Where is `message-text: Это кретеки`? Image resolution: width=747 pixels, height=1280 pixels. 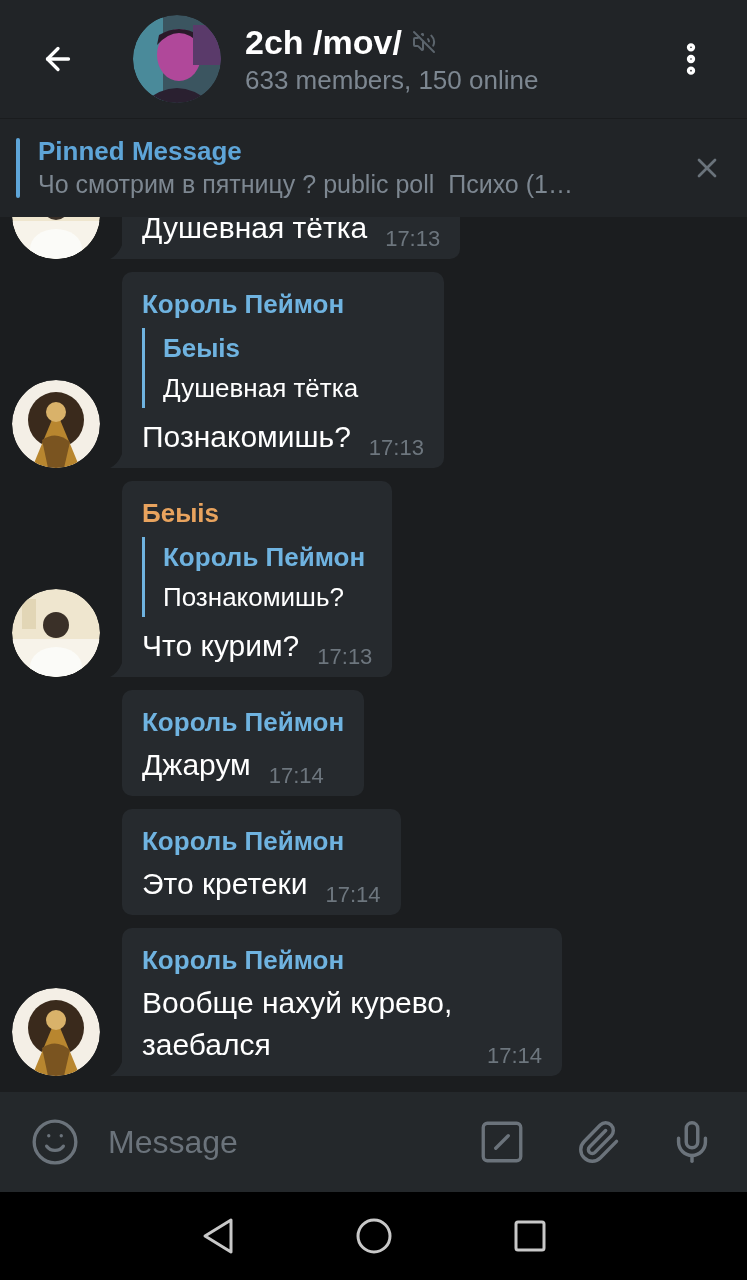
message-text: Это кретеки is located at coordinates (225, 884).